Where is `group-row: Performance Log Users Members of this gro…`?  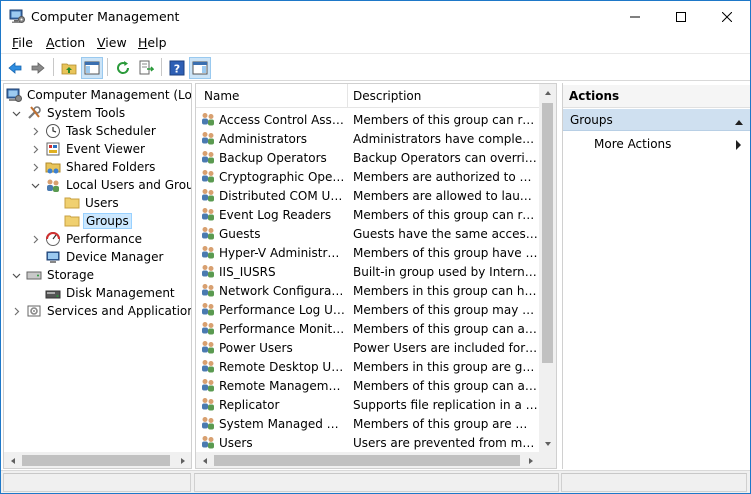
group-row: Performance Log Users Members of this gro… is located at coordinates (368, 309).